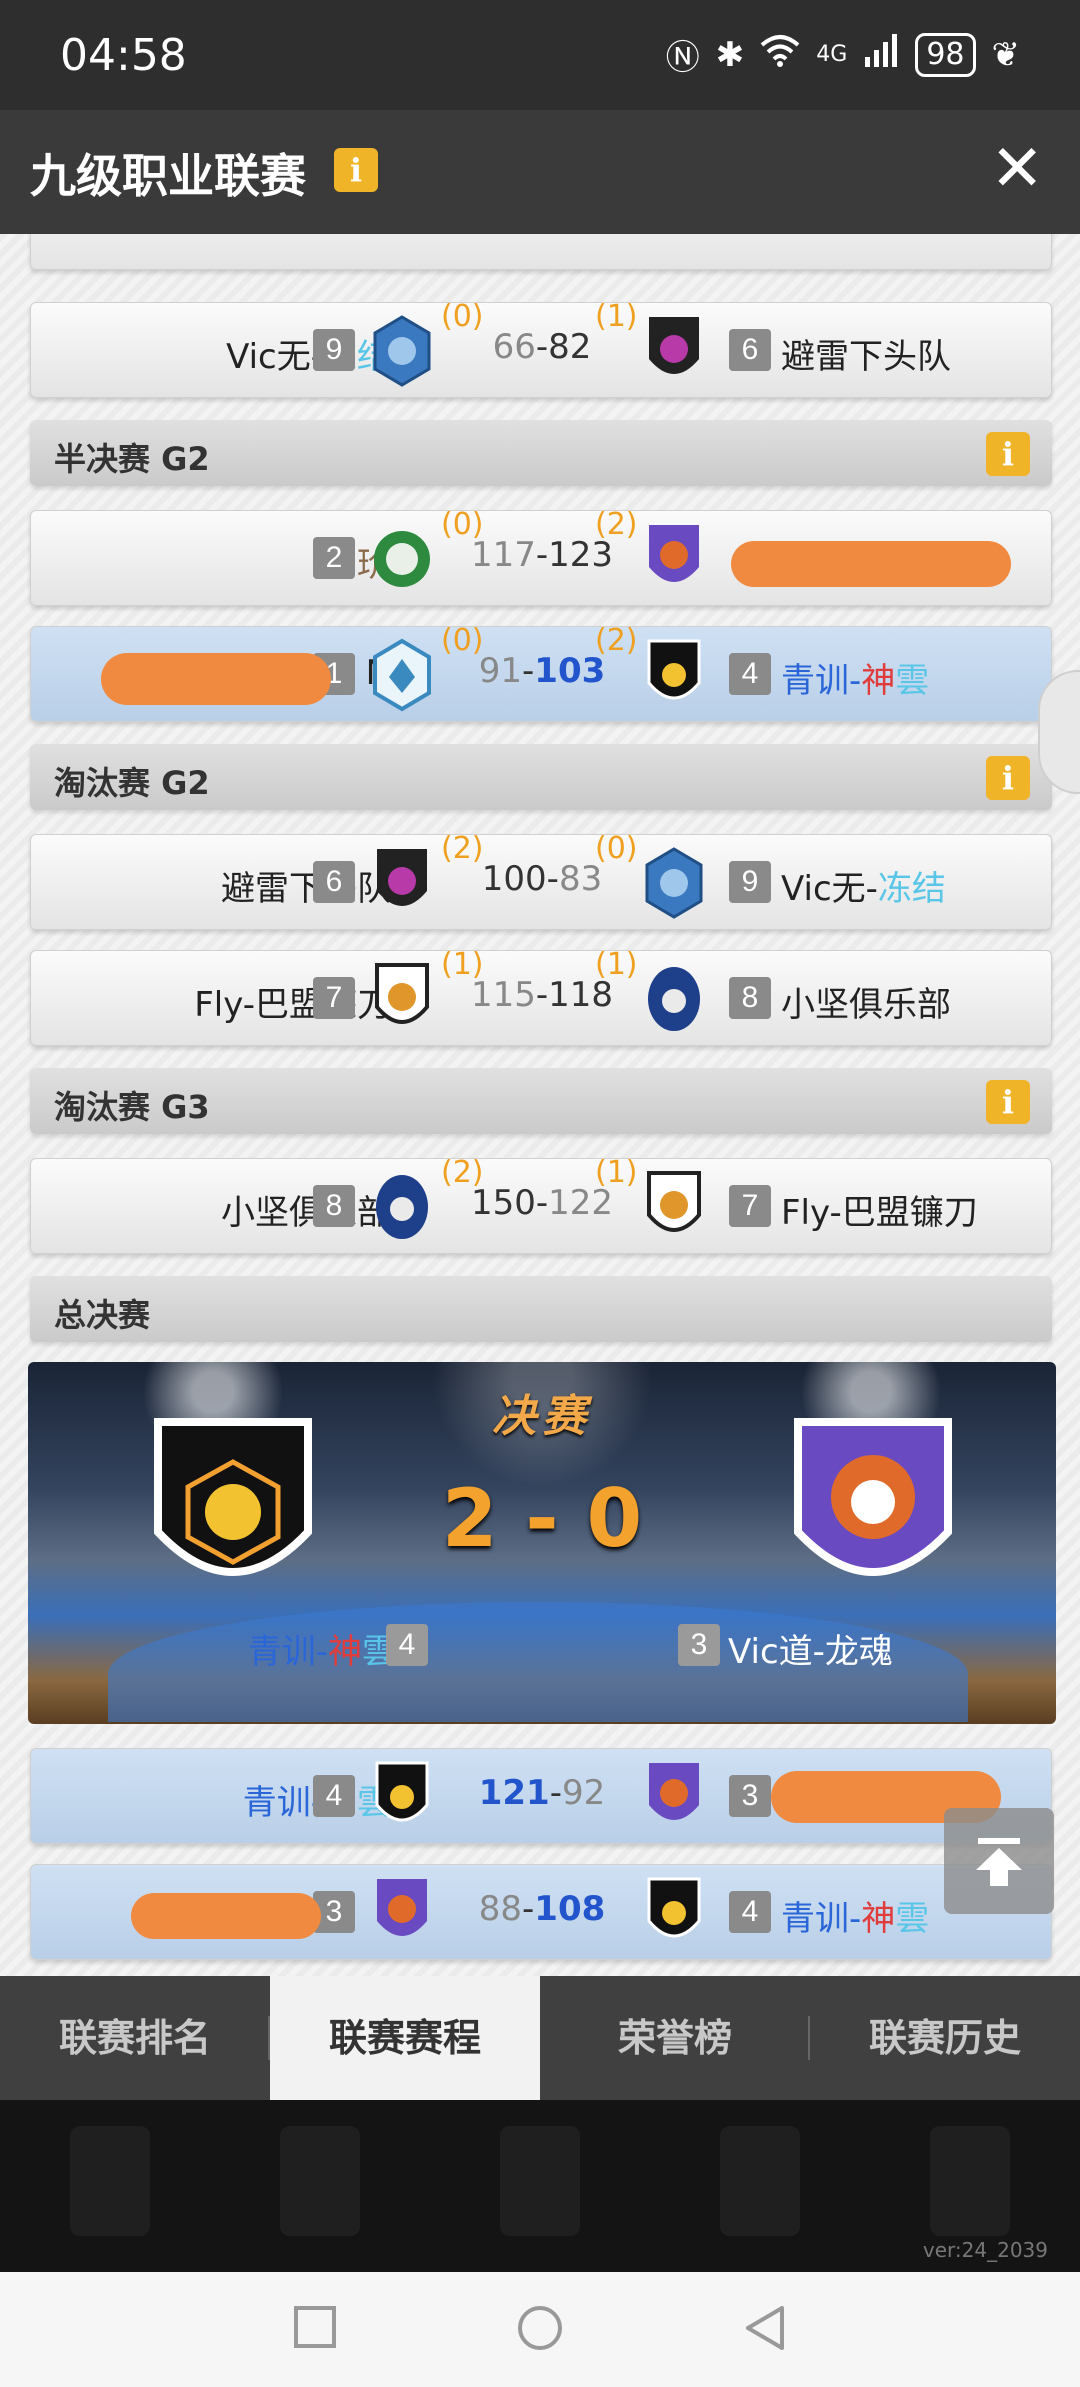 Image resolution: width=1080 pixels, height=2387 pixels. Describe the element at coordinates (308, 357) in the screenshot. I see `team-left-name: Vic无-冻结` at that location.